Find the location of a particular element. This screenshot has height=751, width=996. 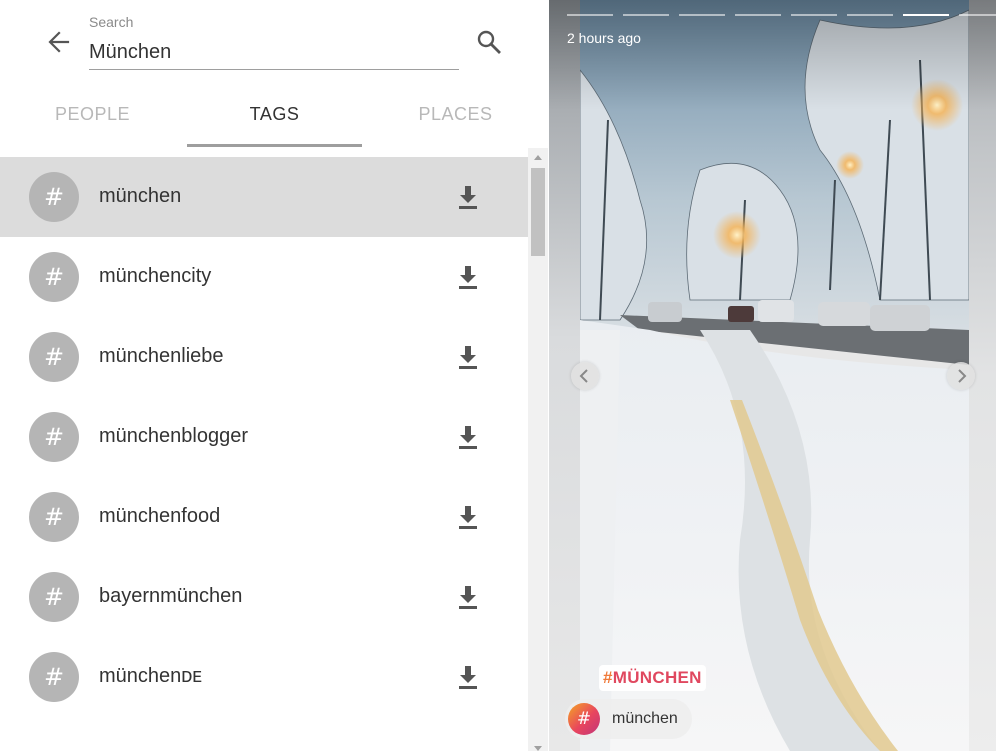

story-progress-segment-active is located at coordinates (926, 15).